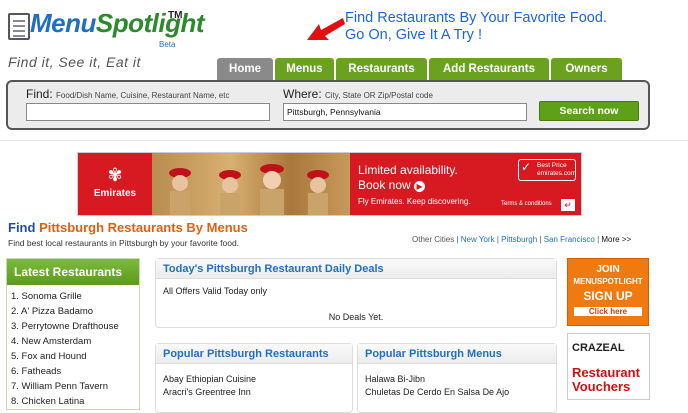 The image size is (688, 413). I want to click on trademark: TM, so click(175, 15).